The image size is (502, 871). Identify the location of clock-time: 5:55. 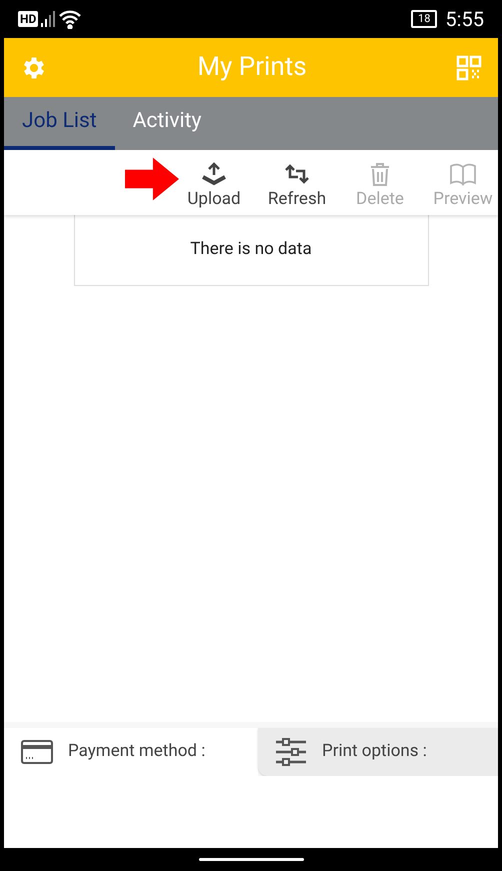
(464, 19).